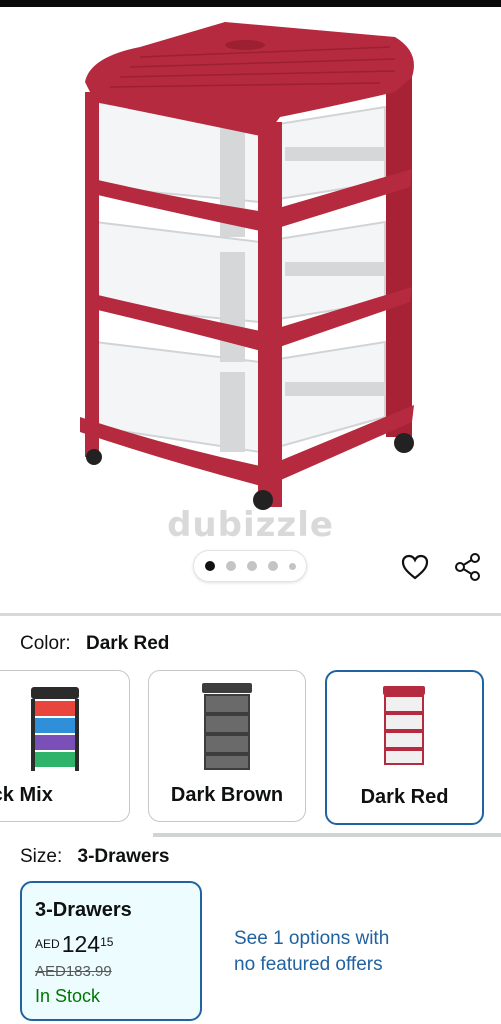 The height and width of the screenshot is (1024, 501). I want to click on color-option-dark-brown: Dark Brown, so click(227, 746).